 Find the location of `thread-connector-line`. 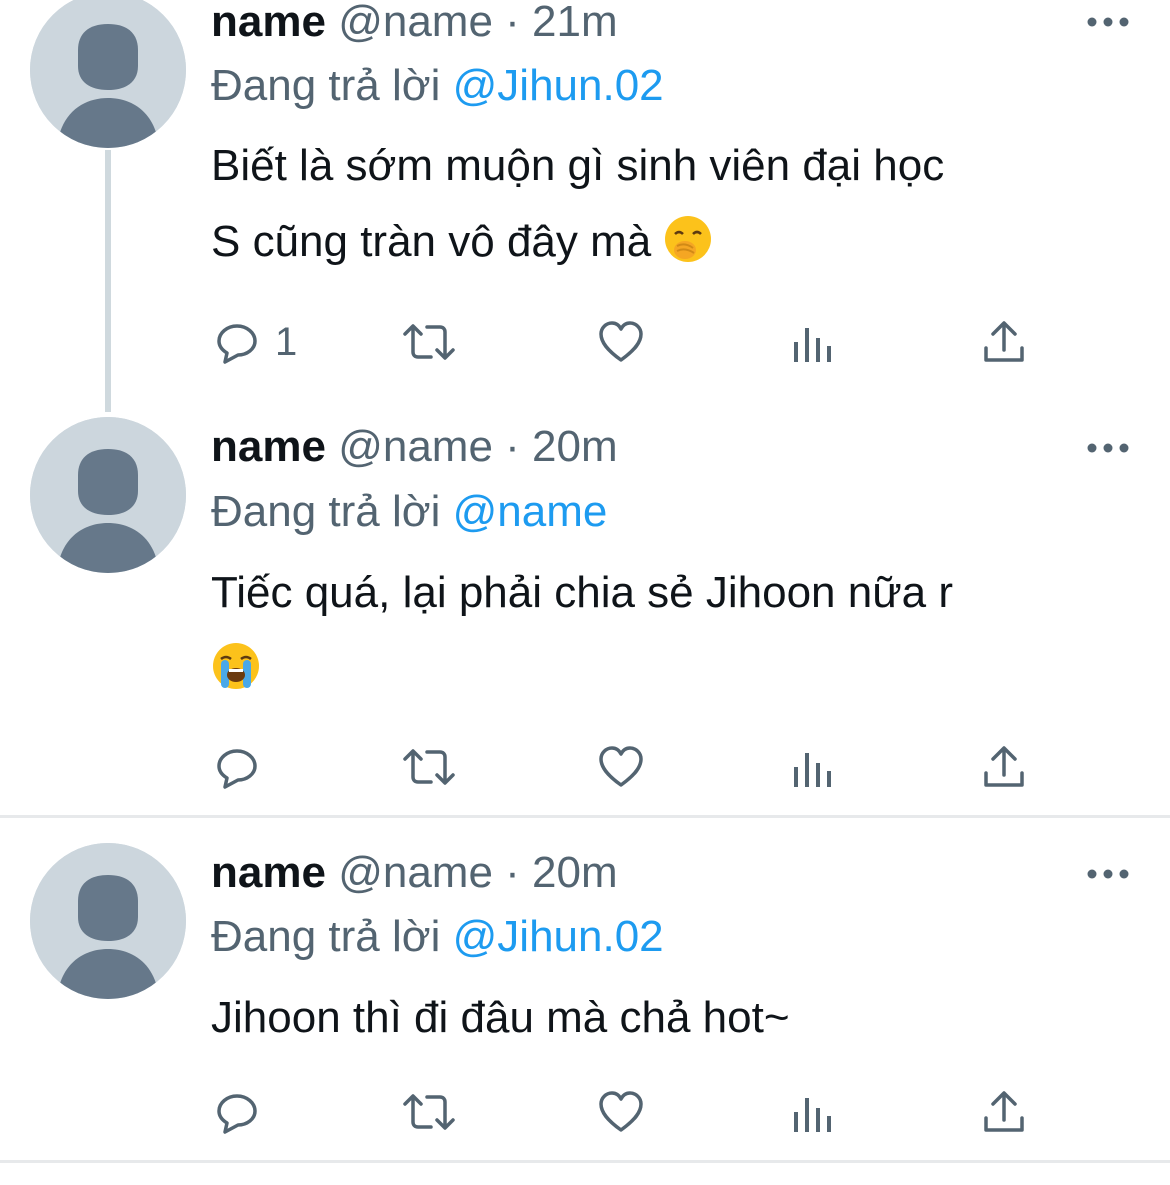

thread-connector-line is located at coordinates (108, 281).